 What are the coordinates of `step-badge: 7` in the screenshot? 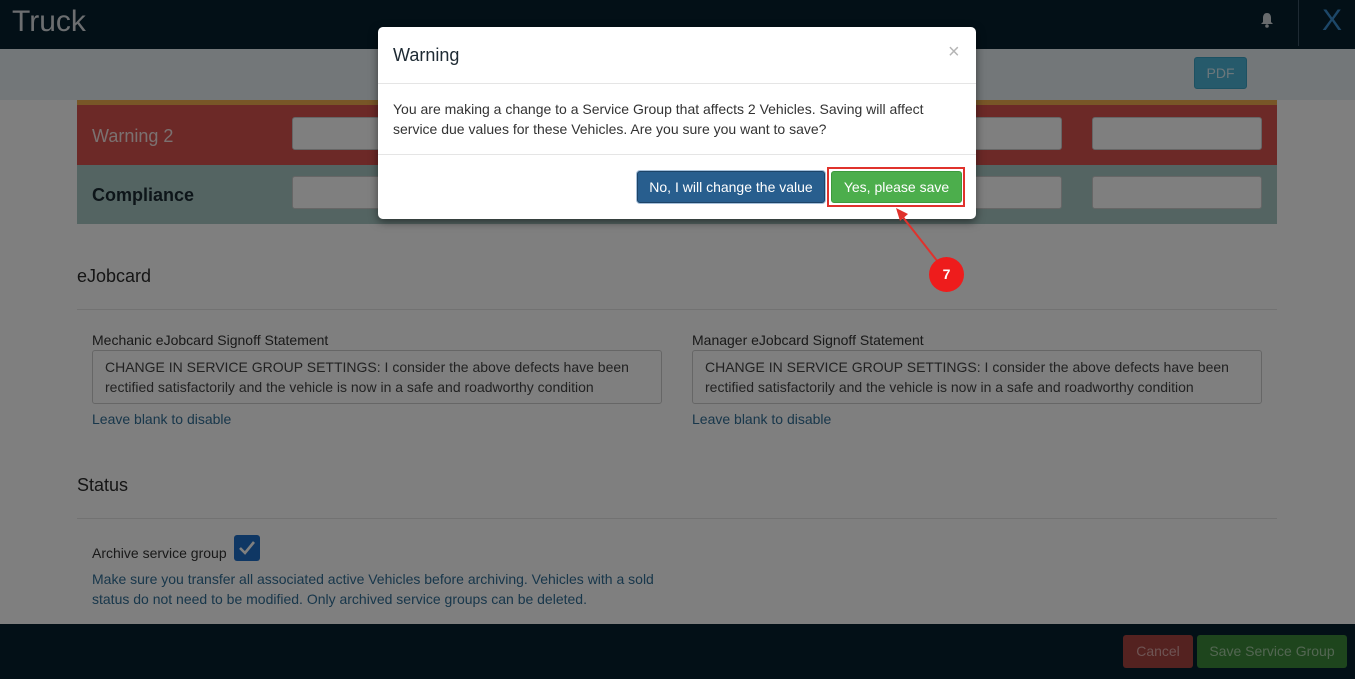 It's located at (946, 274).